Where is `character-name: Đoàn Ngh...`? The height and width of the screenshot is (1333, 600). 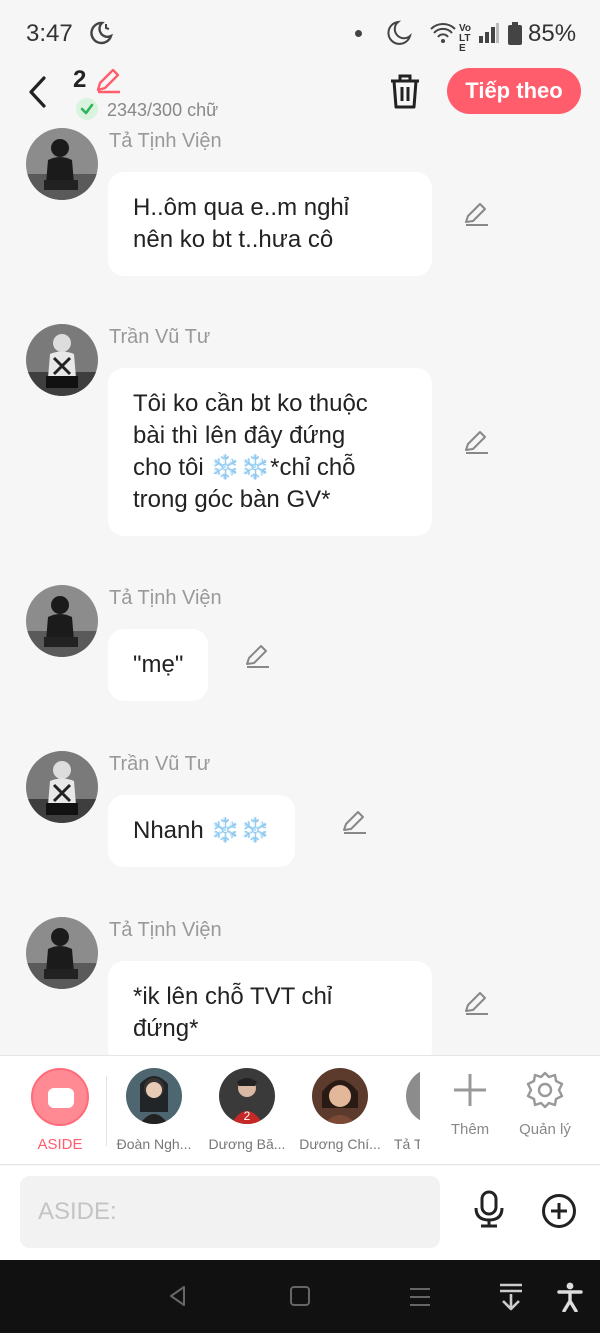
character-name: Đoàn Ngh... is located at coordinates (154, 1144).